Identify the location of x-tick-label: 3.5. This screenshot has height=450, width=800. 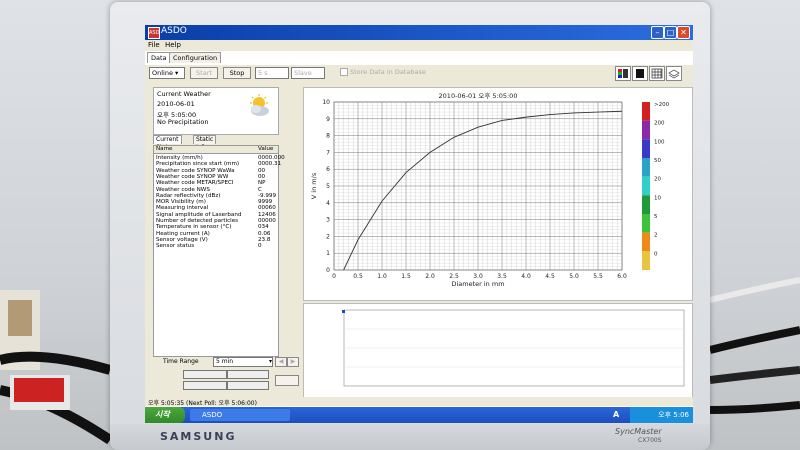
(502, 276).